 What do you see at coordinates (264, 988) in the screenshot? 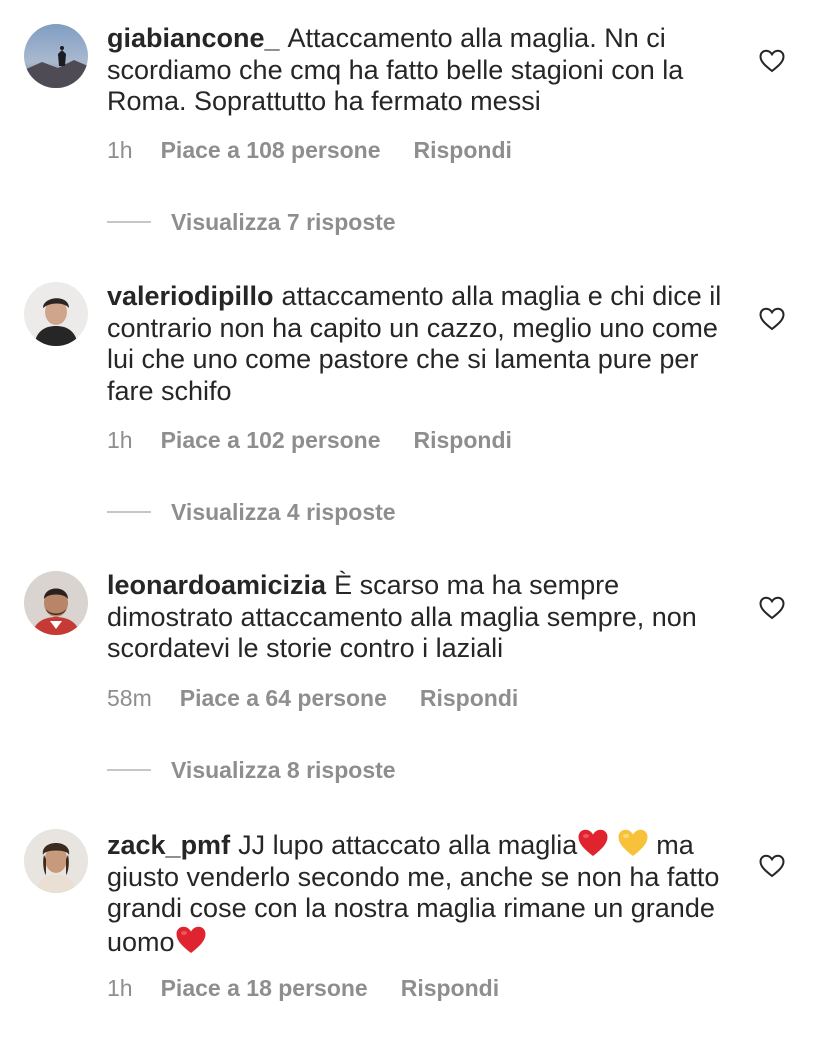
I see `comment-likes: Piace a 18 persone` at bounding box center [264, 988].